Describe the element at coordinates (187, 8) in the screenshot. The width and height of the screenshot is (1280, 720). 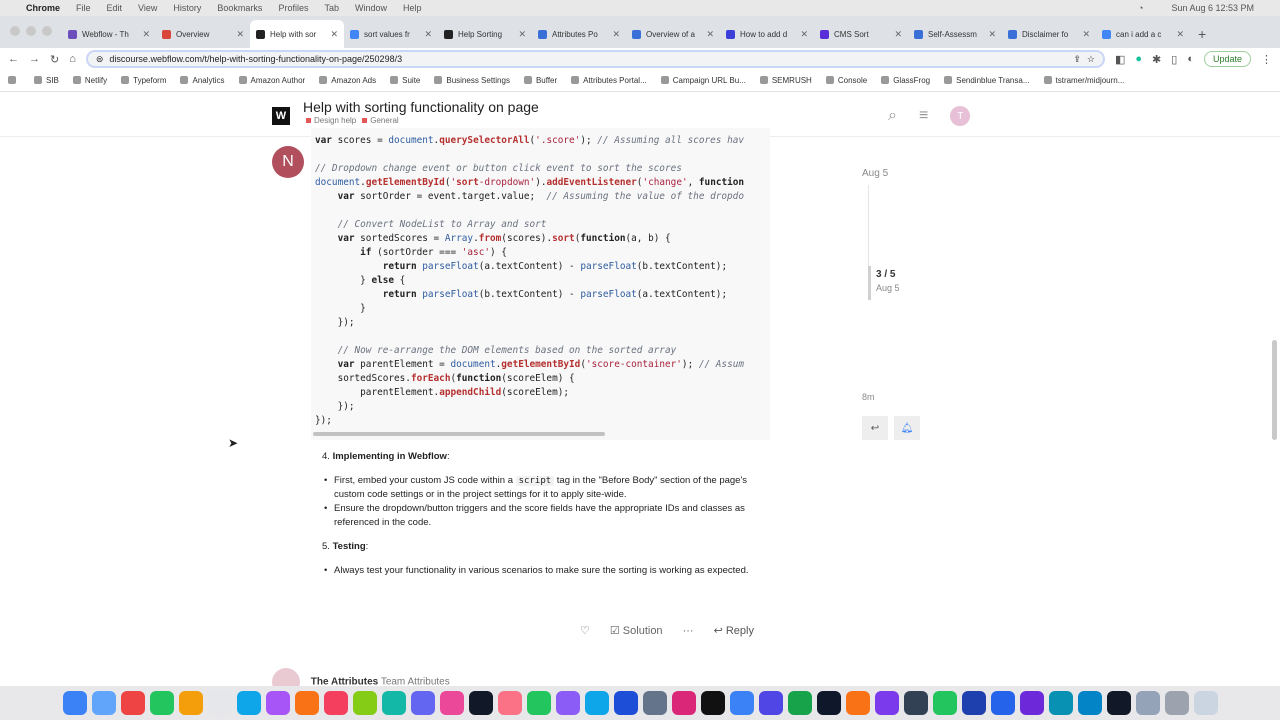
I see `menu-history: History` at that location.